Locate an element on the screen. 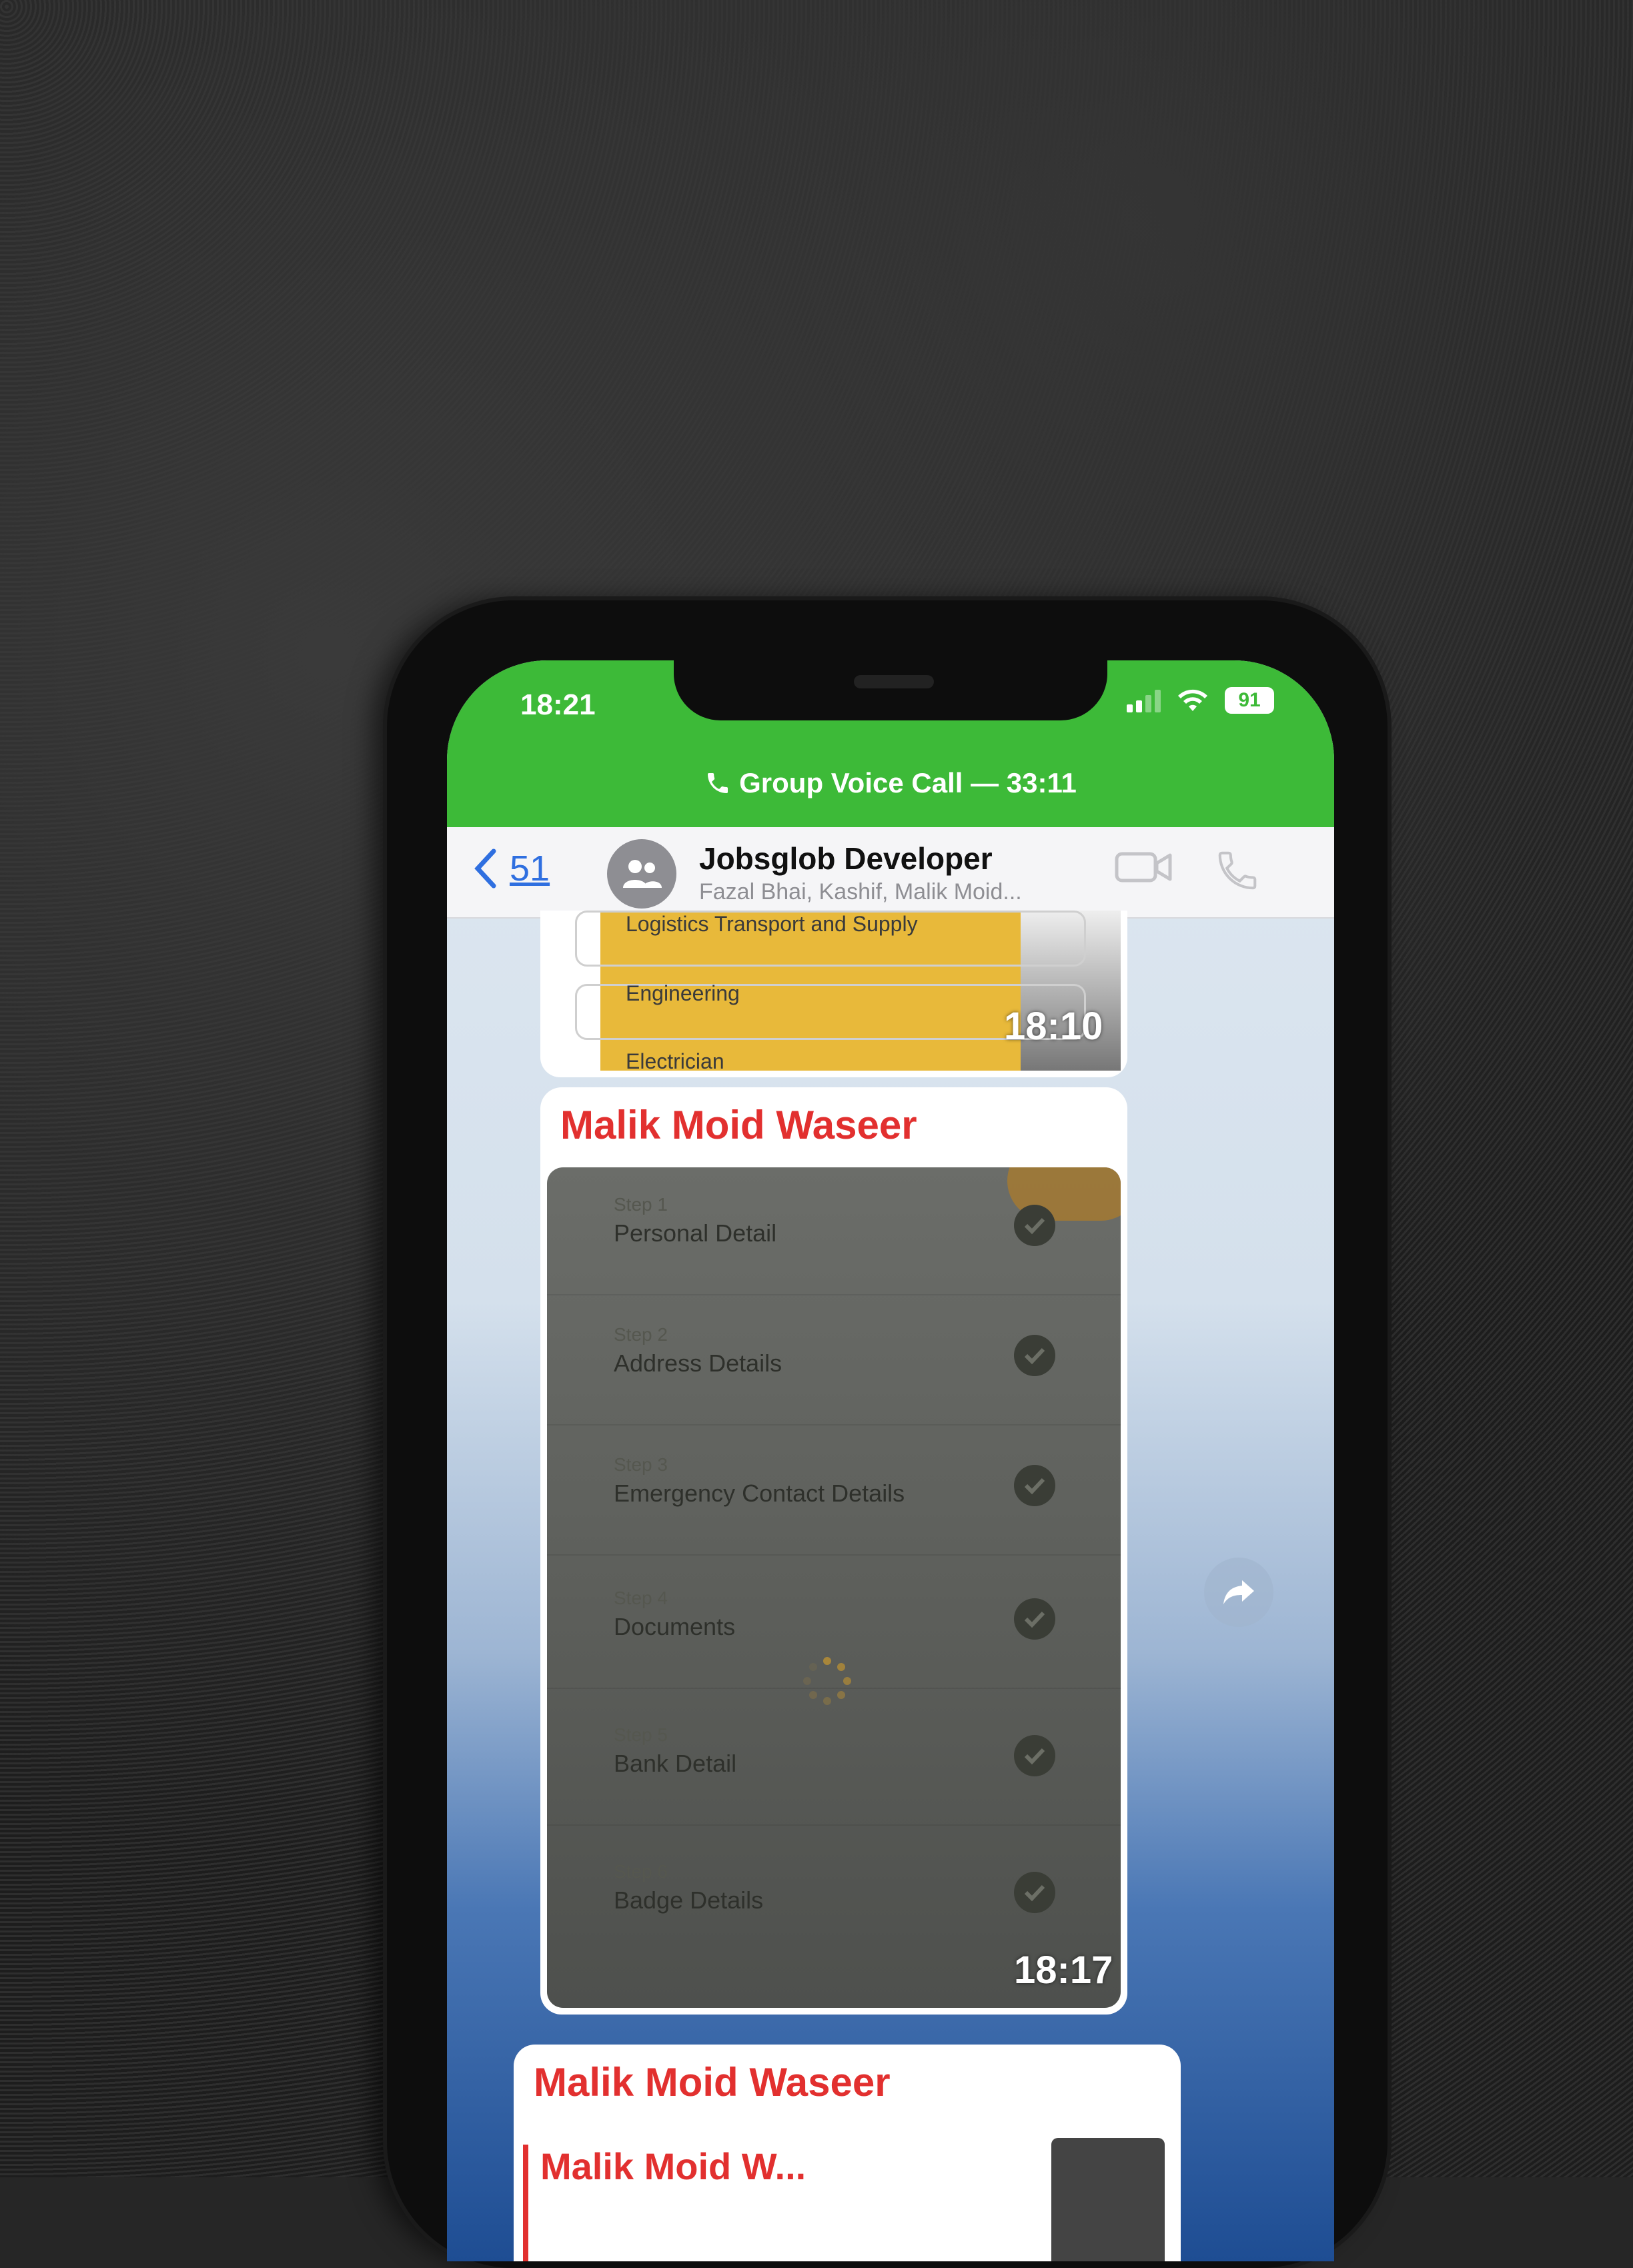 The width and height of the screenshot is (1633, 2268). forward-icon is located at coordinates (1238, 1592).